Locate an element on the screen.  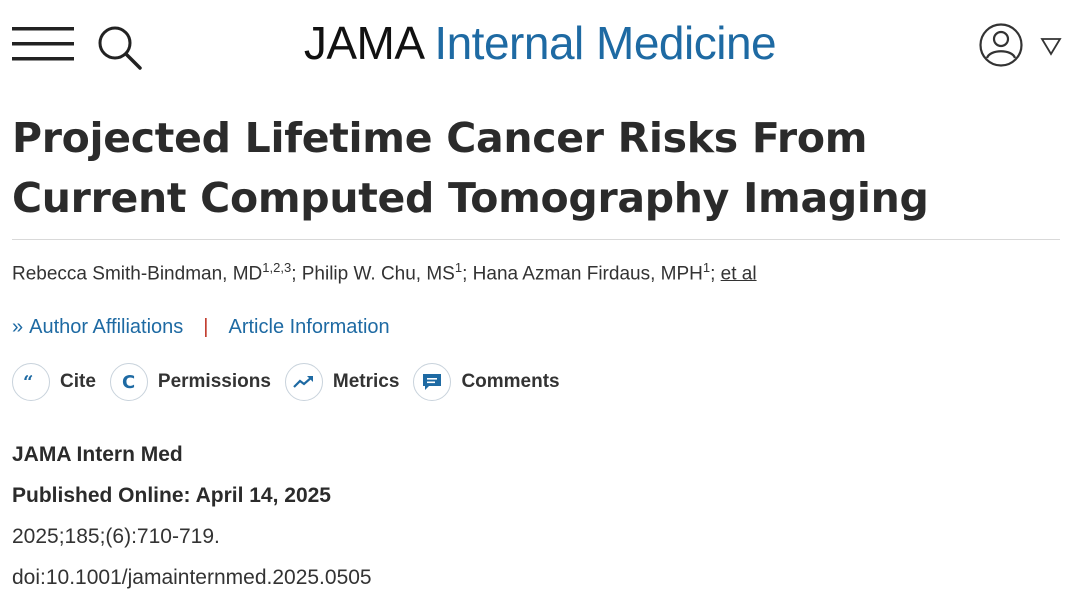
author-name: Rebecca Smith-Bindman, MD is located at coordinates (137, 273).